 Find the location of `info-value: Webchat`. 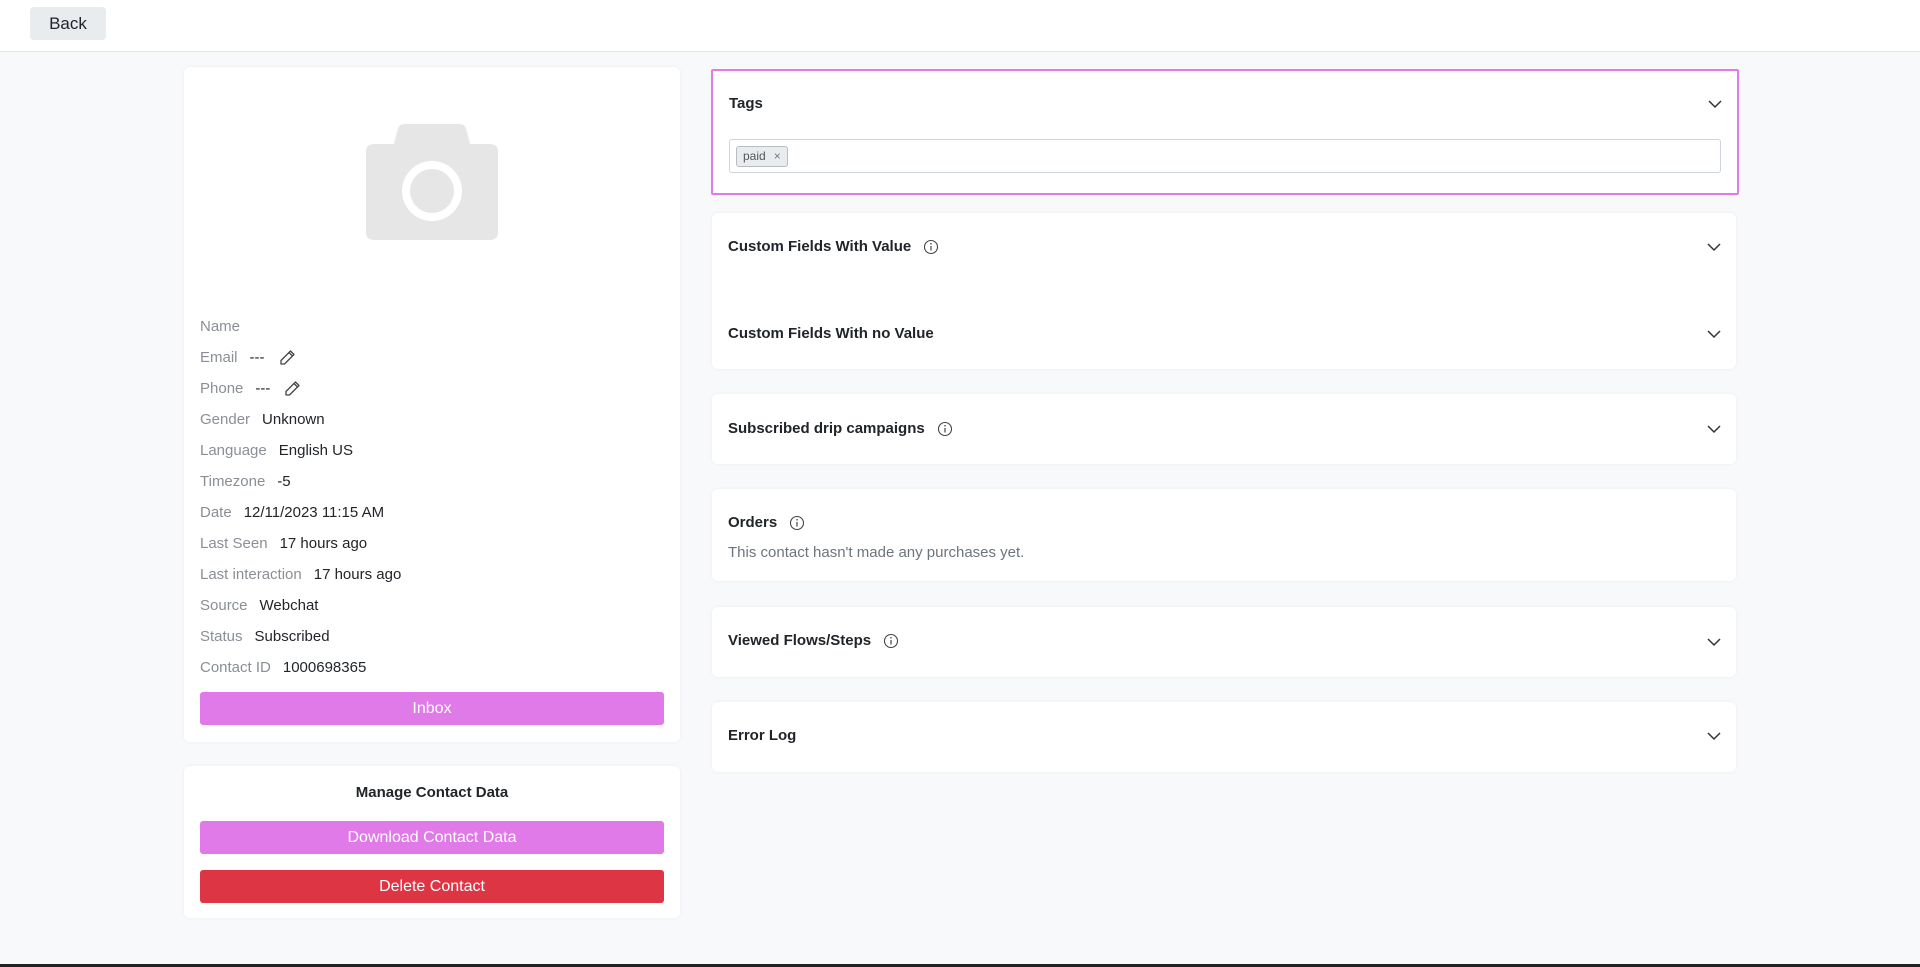

info-value: Webchat is located at coordinates (289, 605).